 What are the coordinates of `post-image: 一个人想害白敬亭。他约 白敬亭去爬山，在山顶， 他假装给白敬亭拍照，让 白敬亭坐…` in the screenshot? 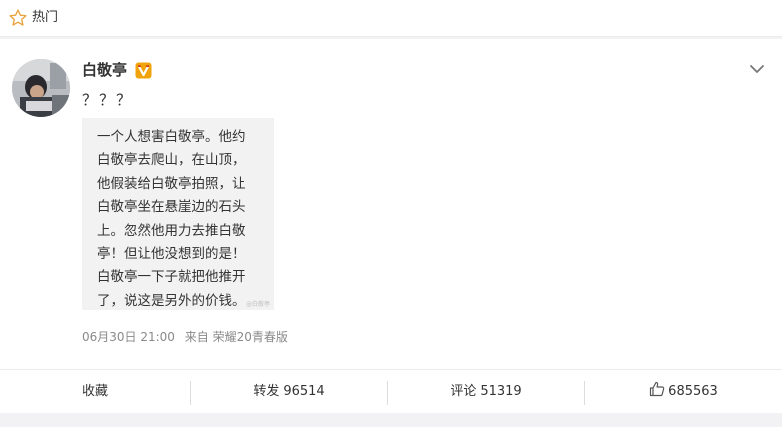 It's located at (178, 214).